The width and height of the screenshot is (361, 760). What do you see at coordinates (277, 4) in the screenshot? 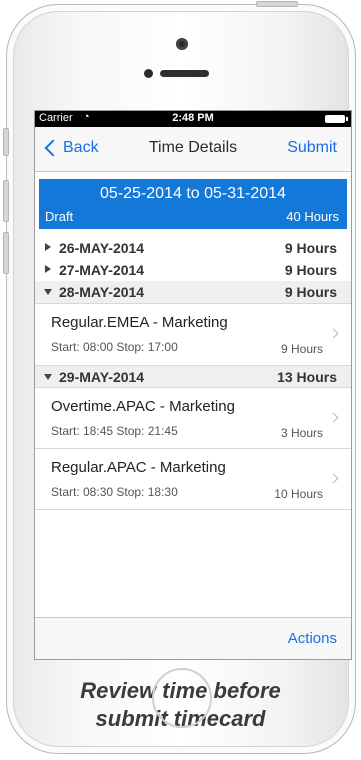
I see `power-button` at bounding box center [277, 4].